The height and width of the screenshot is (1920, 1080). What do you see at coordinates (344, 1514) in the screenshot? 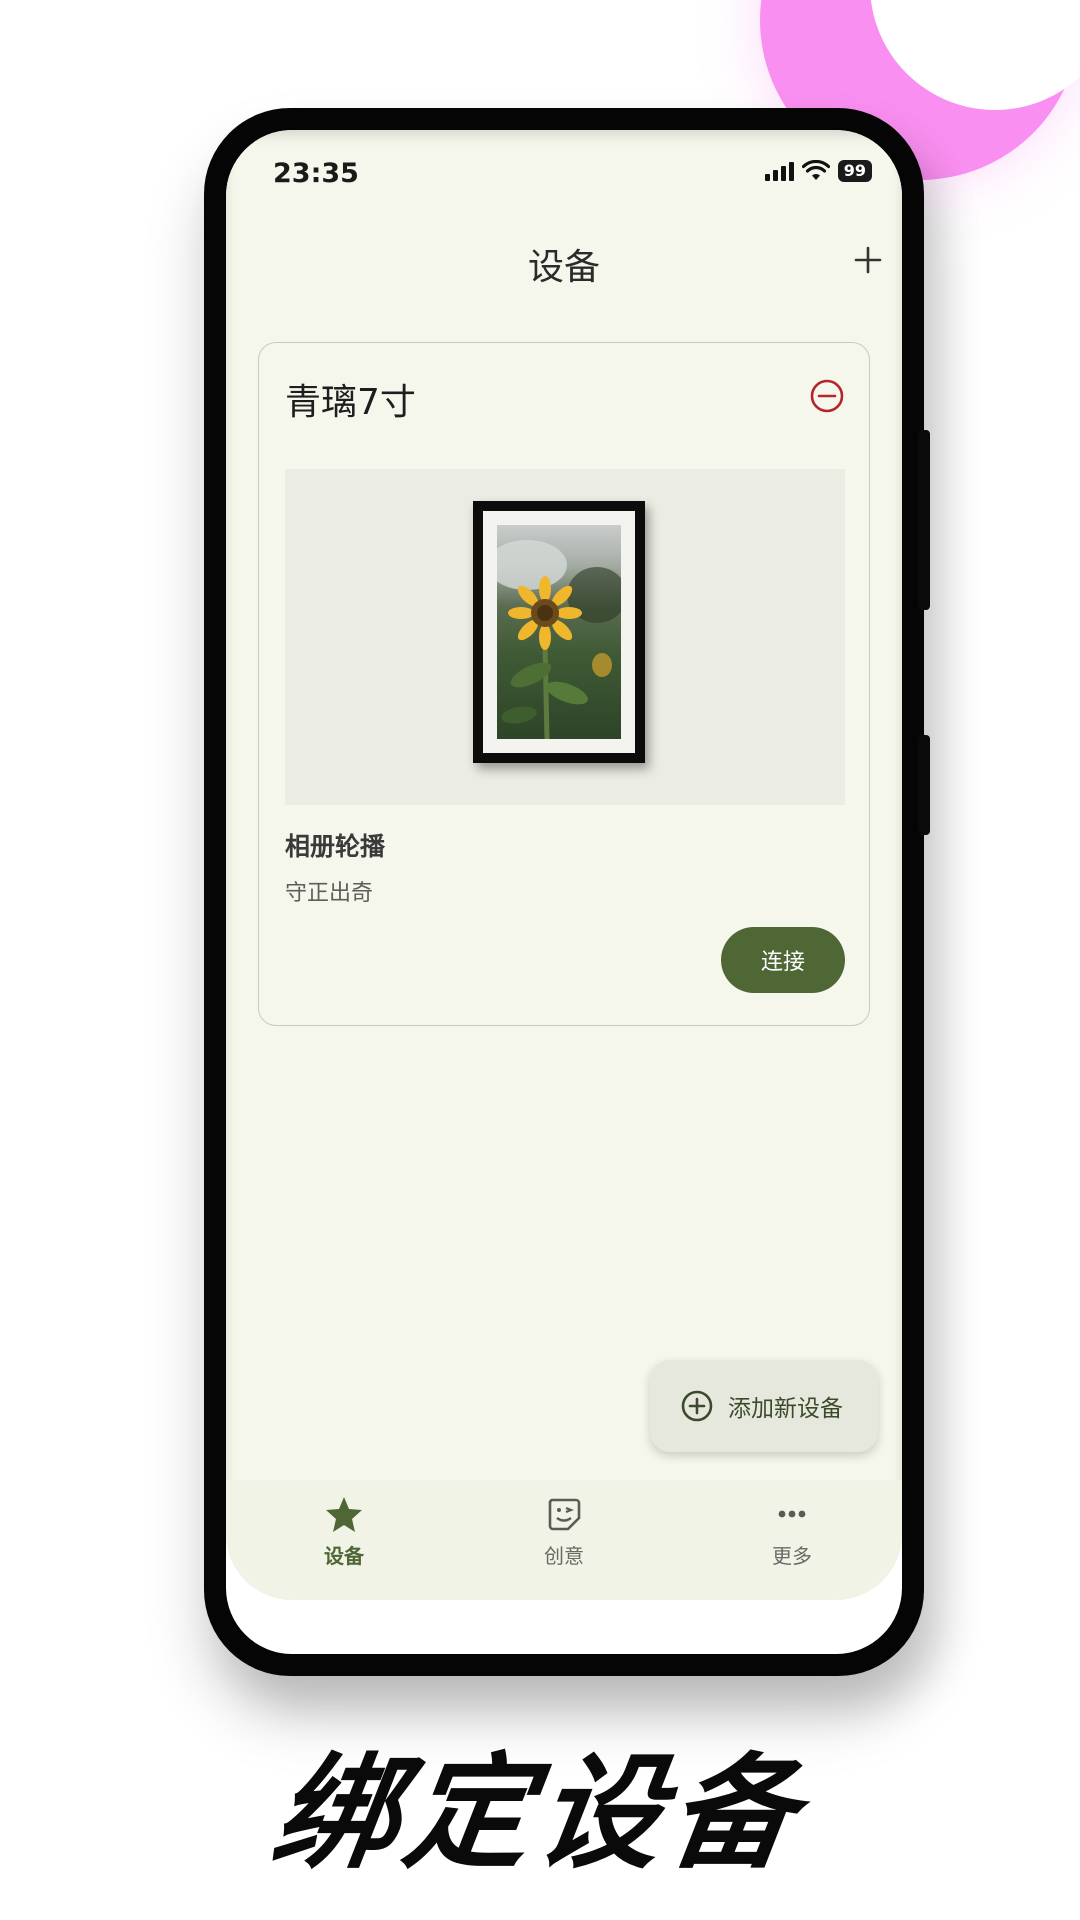
I see `star-icon` at bounding box center [344, 1514].